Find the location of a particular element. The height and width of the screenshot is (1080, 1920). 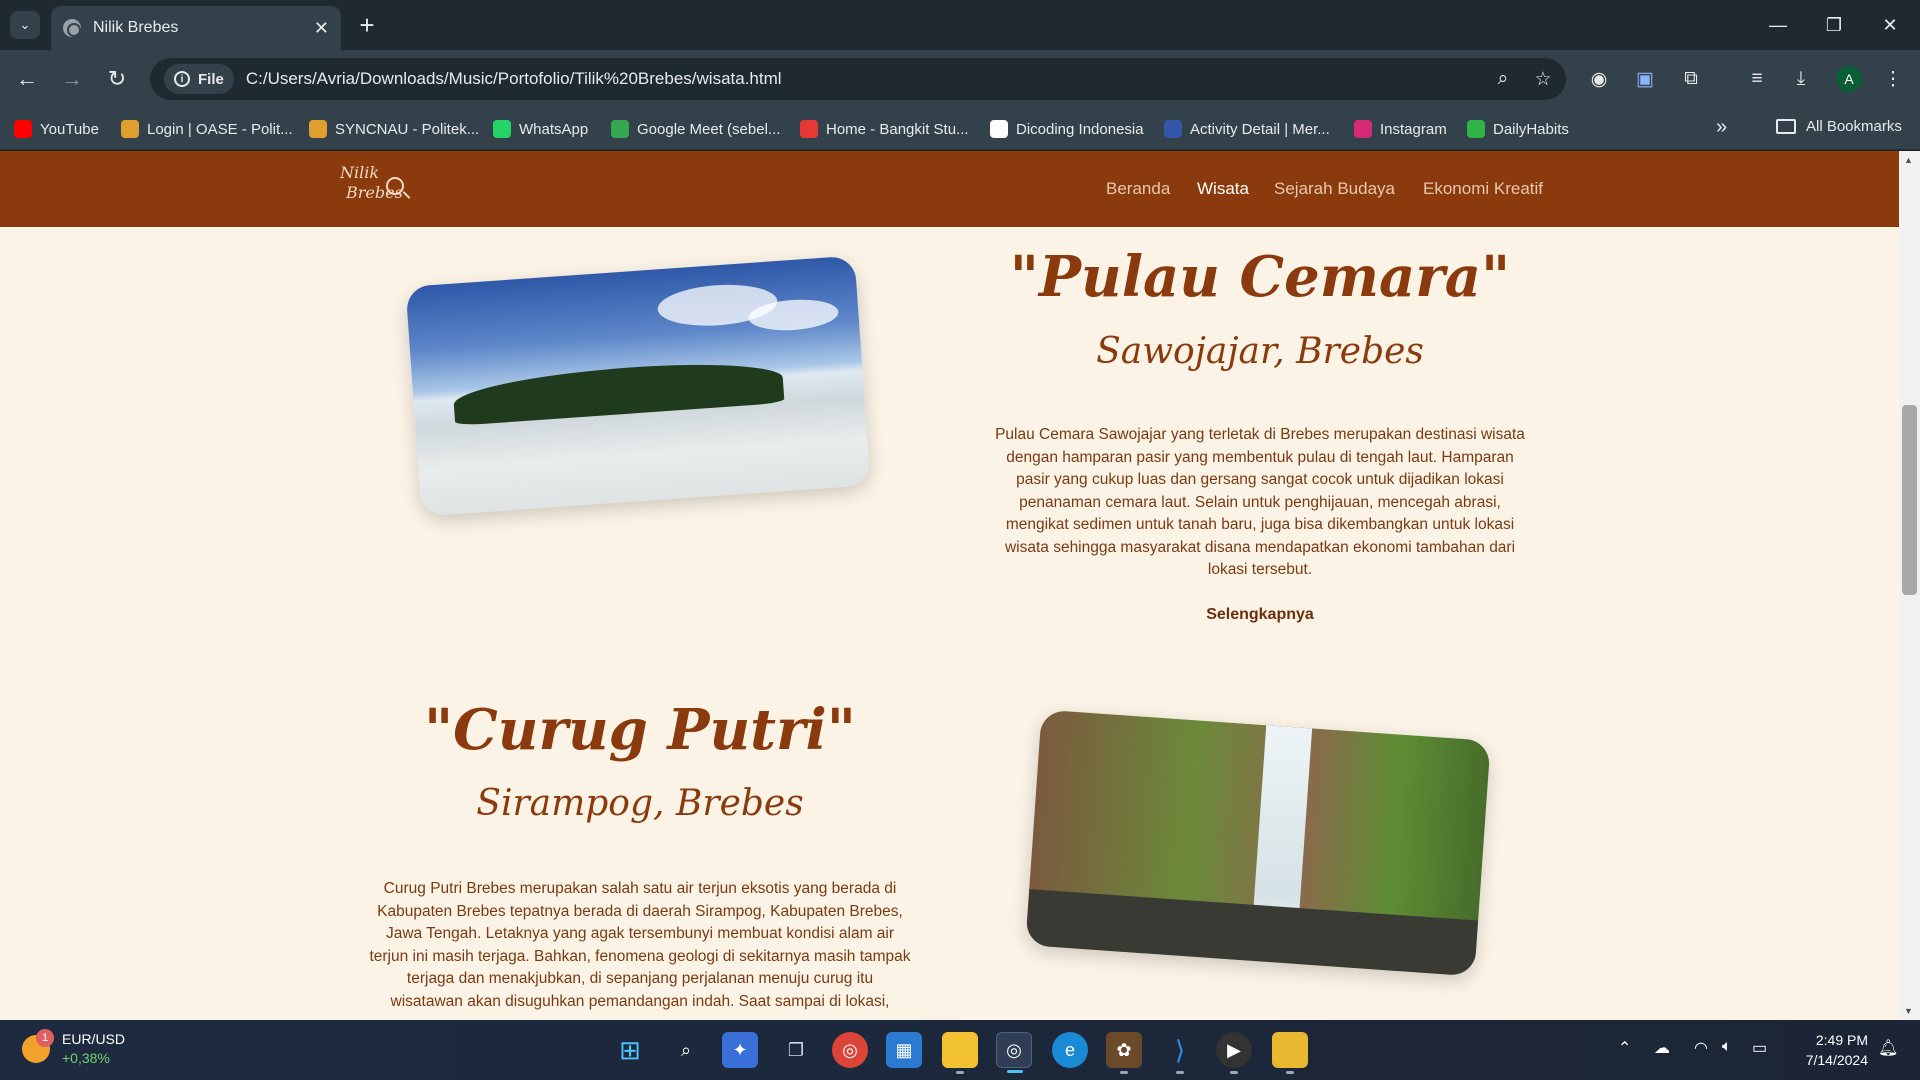

volume-icon: 🔈︎ is located at coordinates (1727, 1047).